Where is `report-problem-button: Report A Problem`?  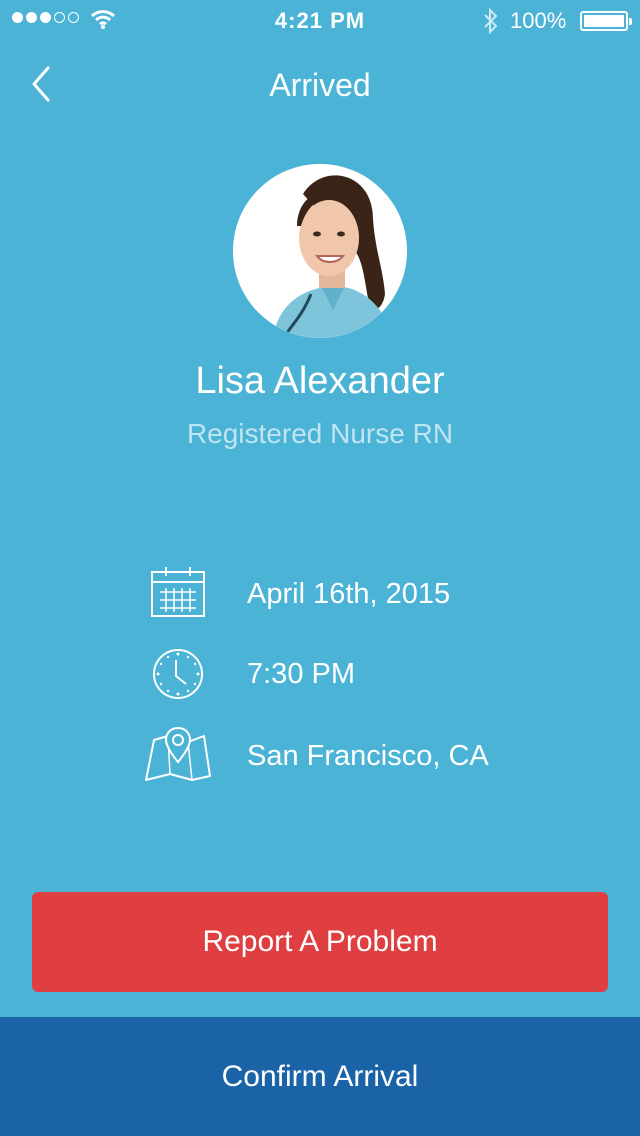
report-problem-button: Report A Problem is located at coordinates (320, 942).